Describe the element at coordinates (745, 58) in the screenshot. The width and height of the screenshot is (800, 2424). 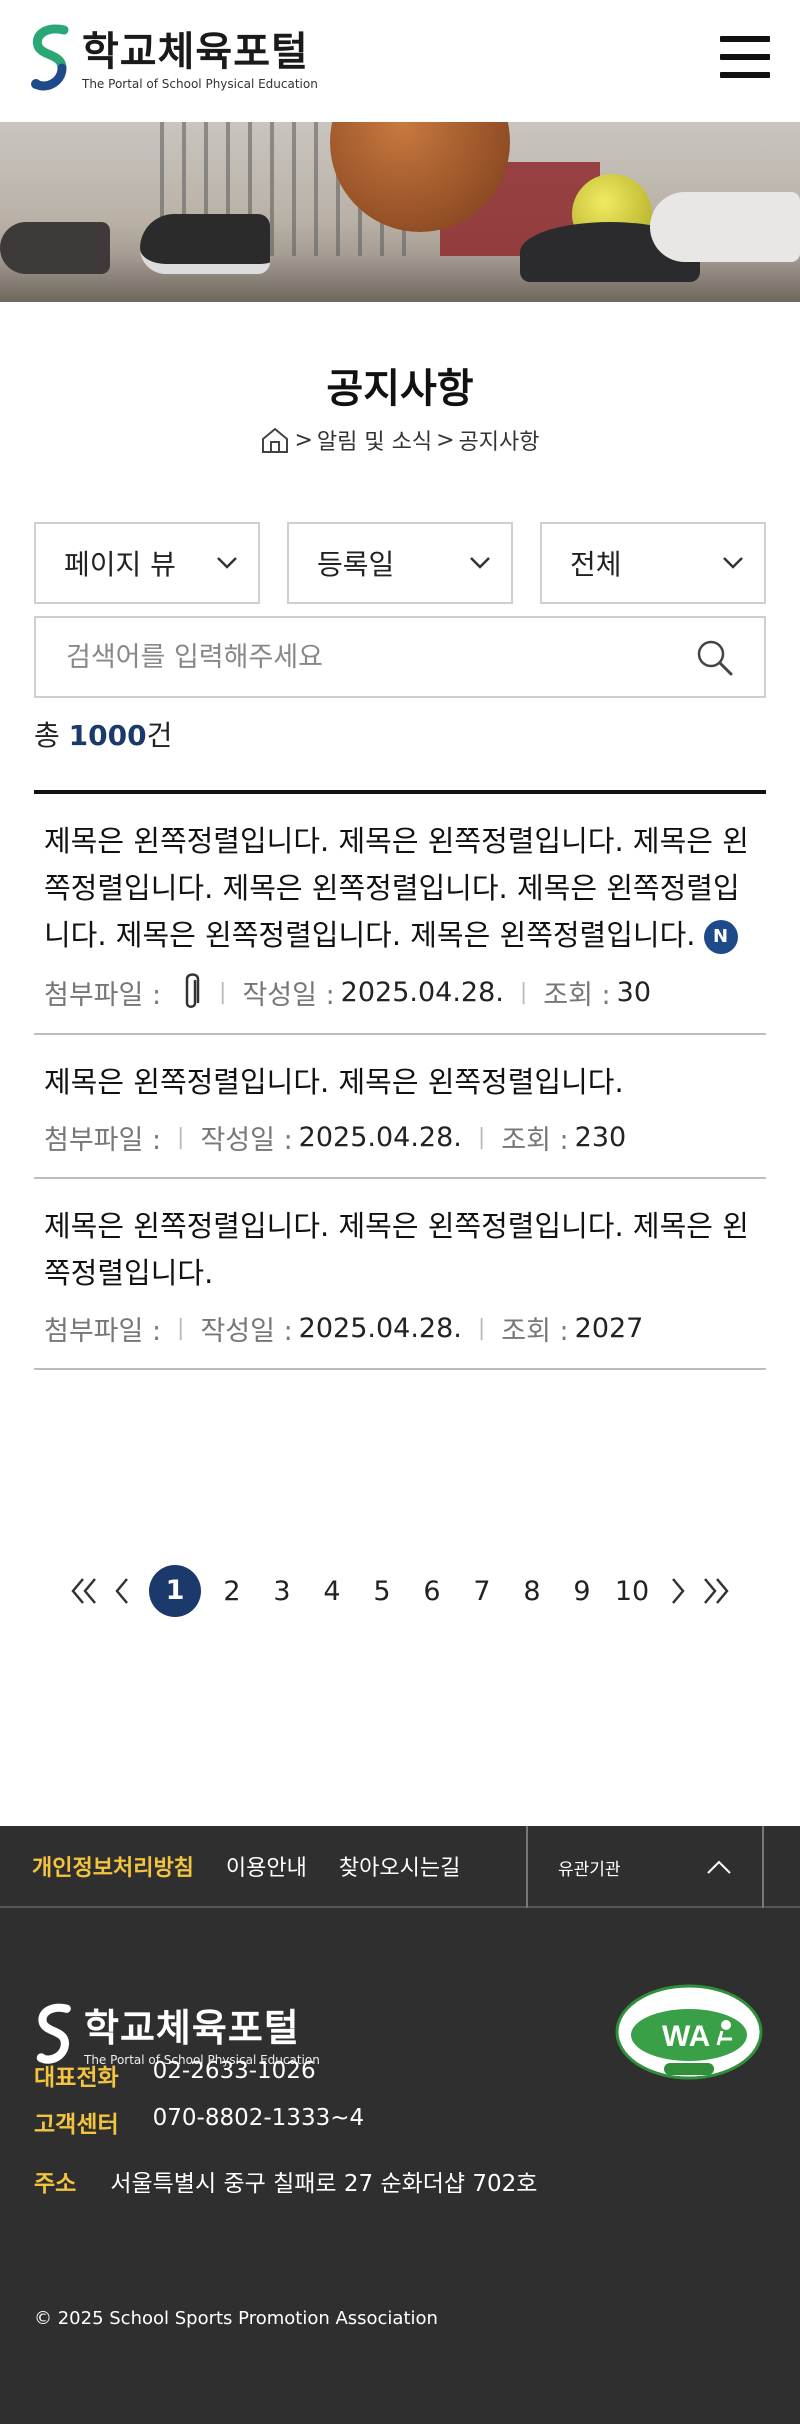
I see `hamburger-menu-icon` at that location.